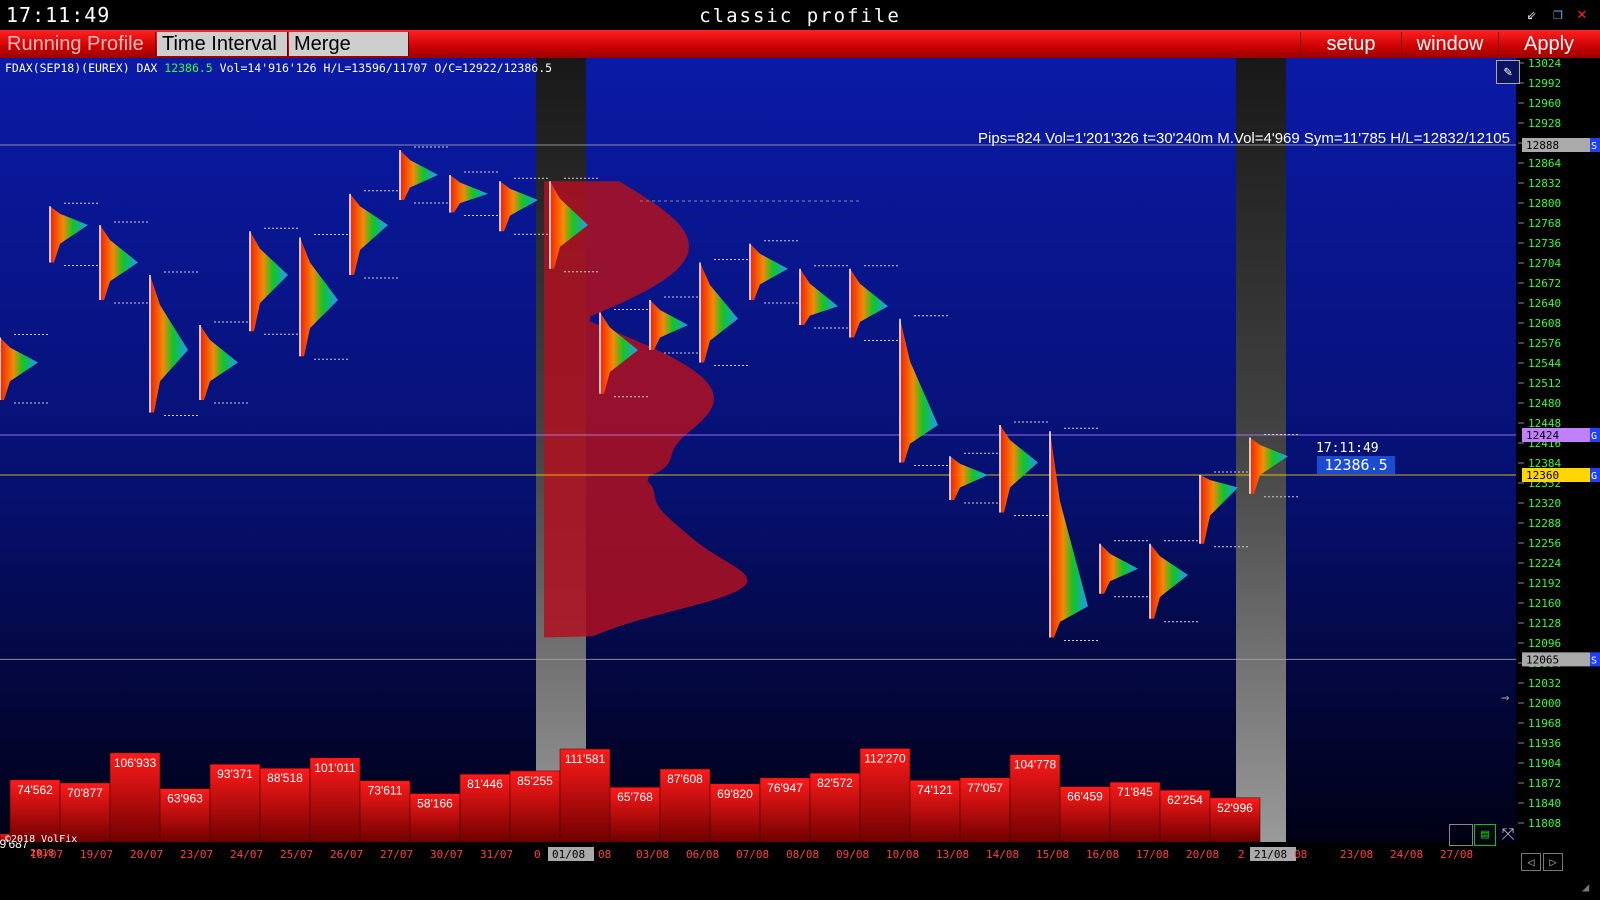  What do you see at coordinates (535, 781) in the screenshot?
I see `volume-label: 85'255` at bounding box center [535, 781].